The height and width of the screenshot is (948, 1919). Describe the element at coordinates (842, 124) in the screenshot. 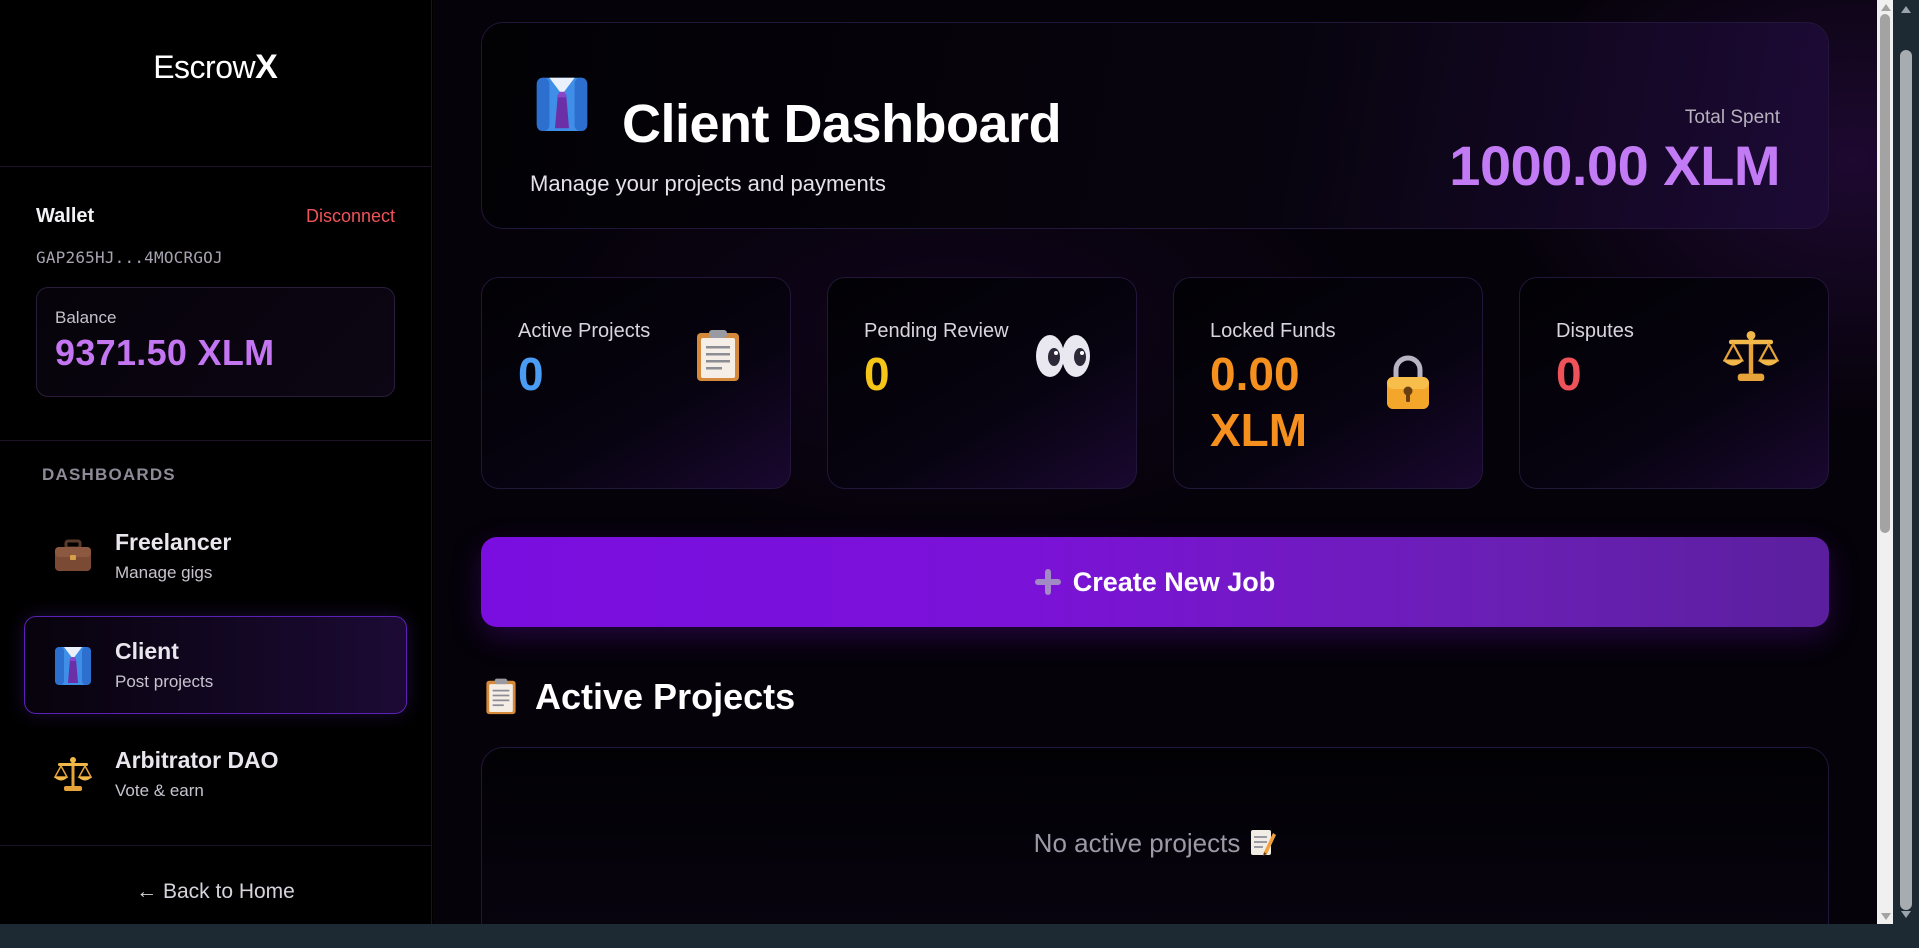

I see `page-title: Client Dashboard` at that location.